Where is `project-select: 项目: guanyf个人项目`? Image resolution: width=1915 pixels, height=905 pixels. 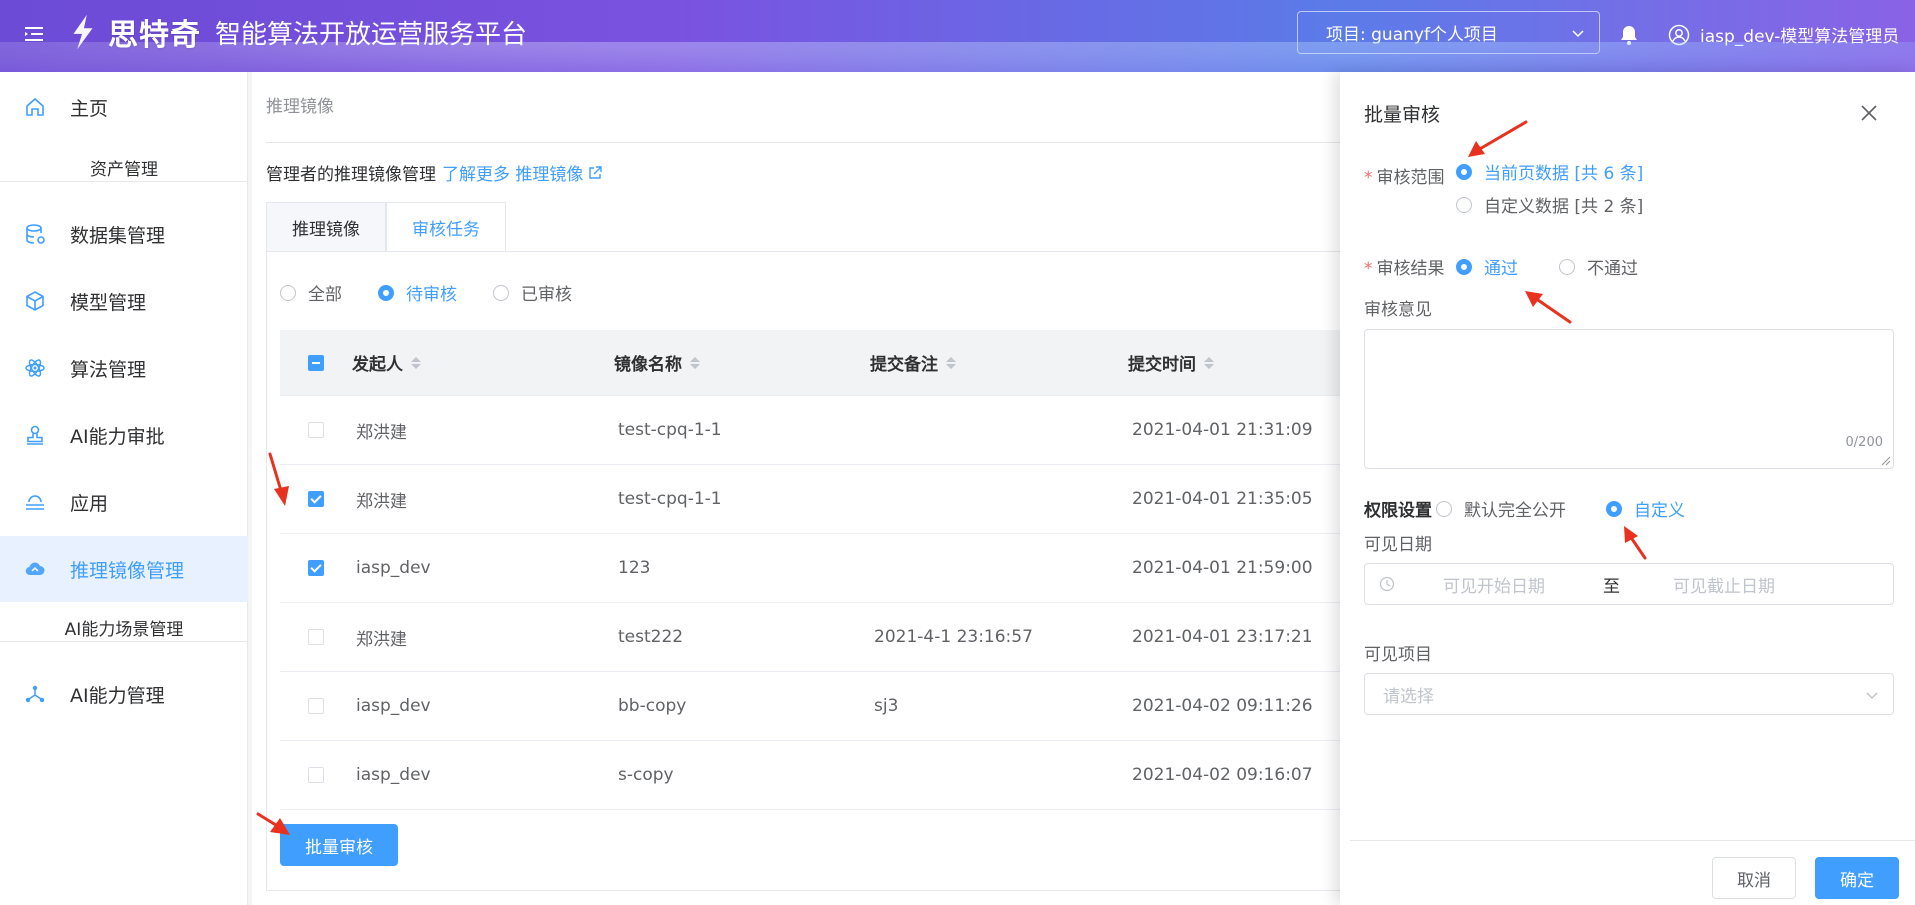
project-select: 项目: guanyf个人项目 is located at coordinates (1448, 32).